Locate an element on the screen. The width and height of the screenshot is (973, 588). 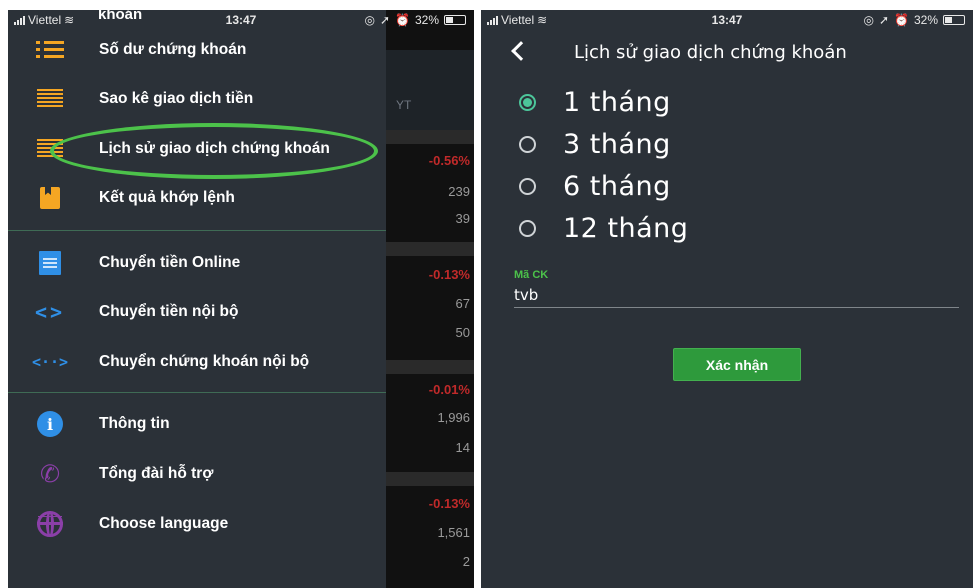
menu-item-support-hotline: ✆ Tổng đài hỗ trợ is located at coordinates (197, 474).